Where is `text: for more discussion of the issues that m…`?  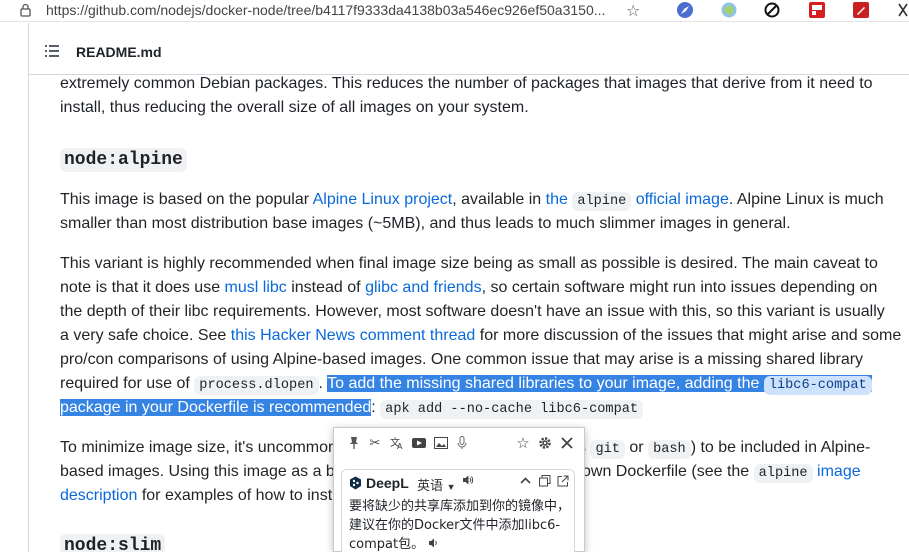
text: for more discussion of the issues that m… is located at coordinates (688, 335).